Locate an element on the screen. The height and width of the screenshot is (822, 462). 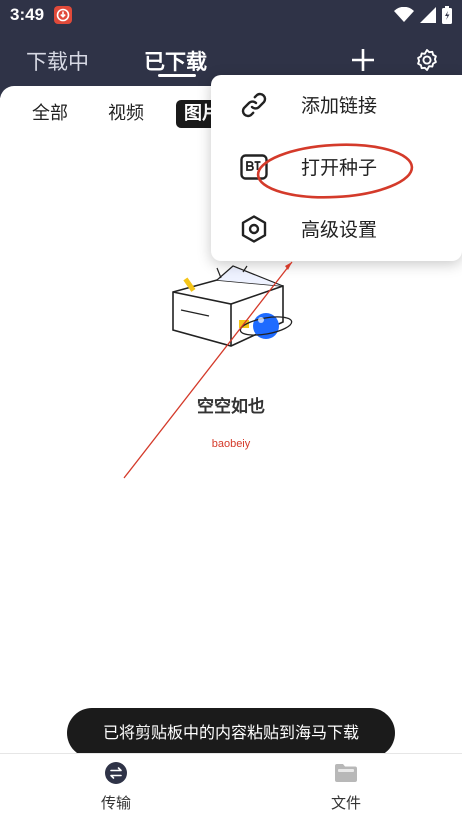
wifi-icon is located at coordinates (404, 14).